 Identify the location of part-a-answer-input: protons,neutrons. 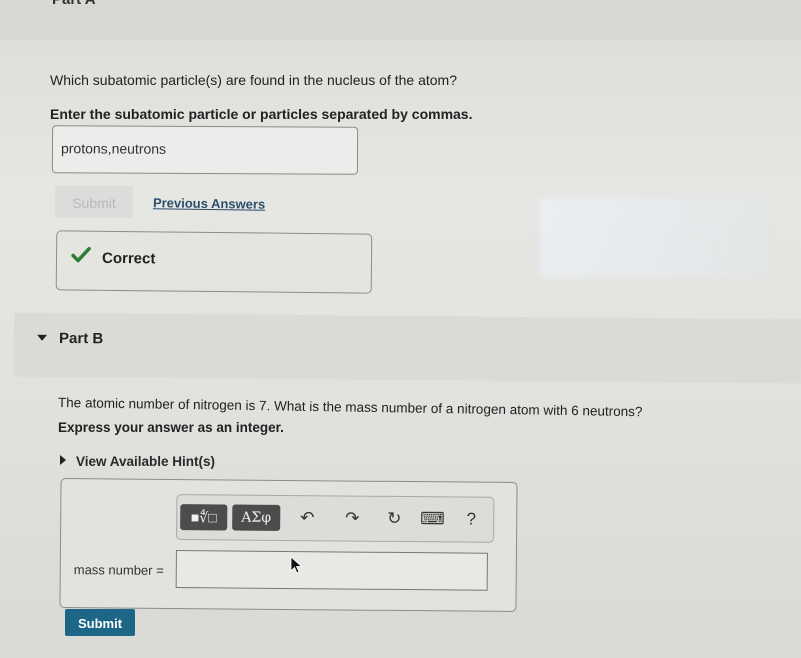
(205, 150).